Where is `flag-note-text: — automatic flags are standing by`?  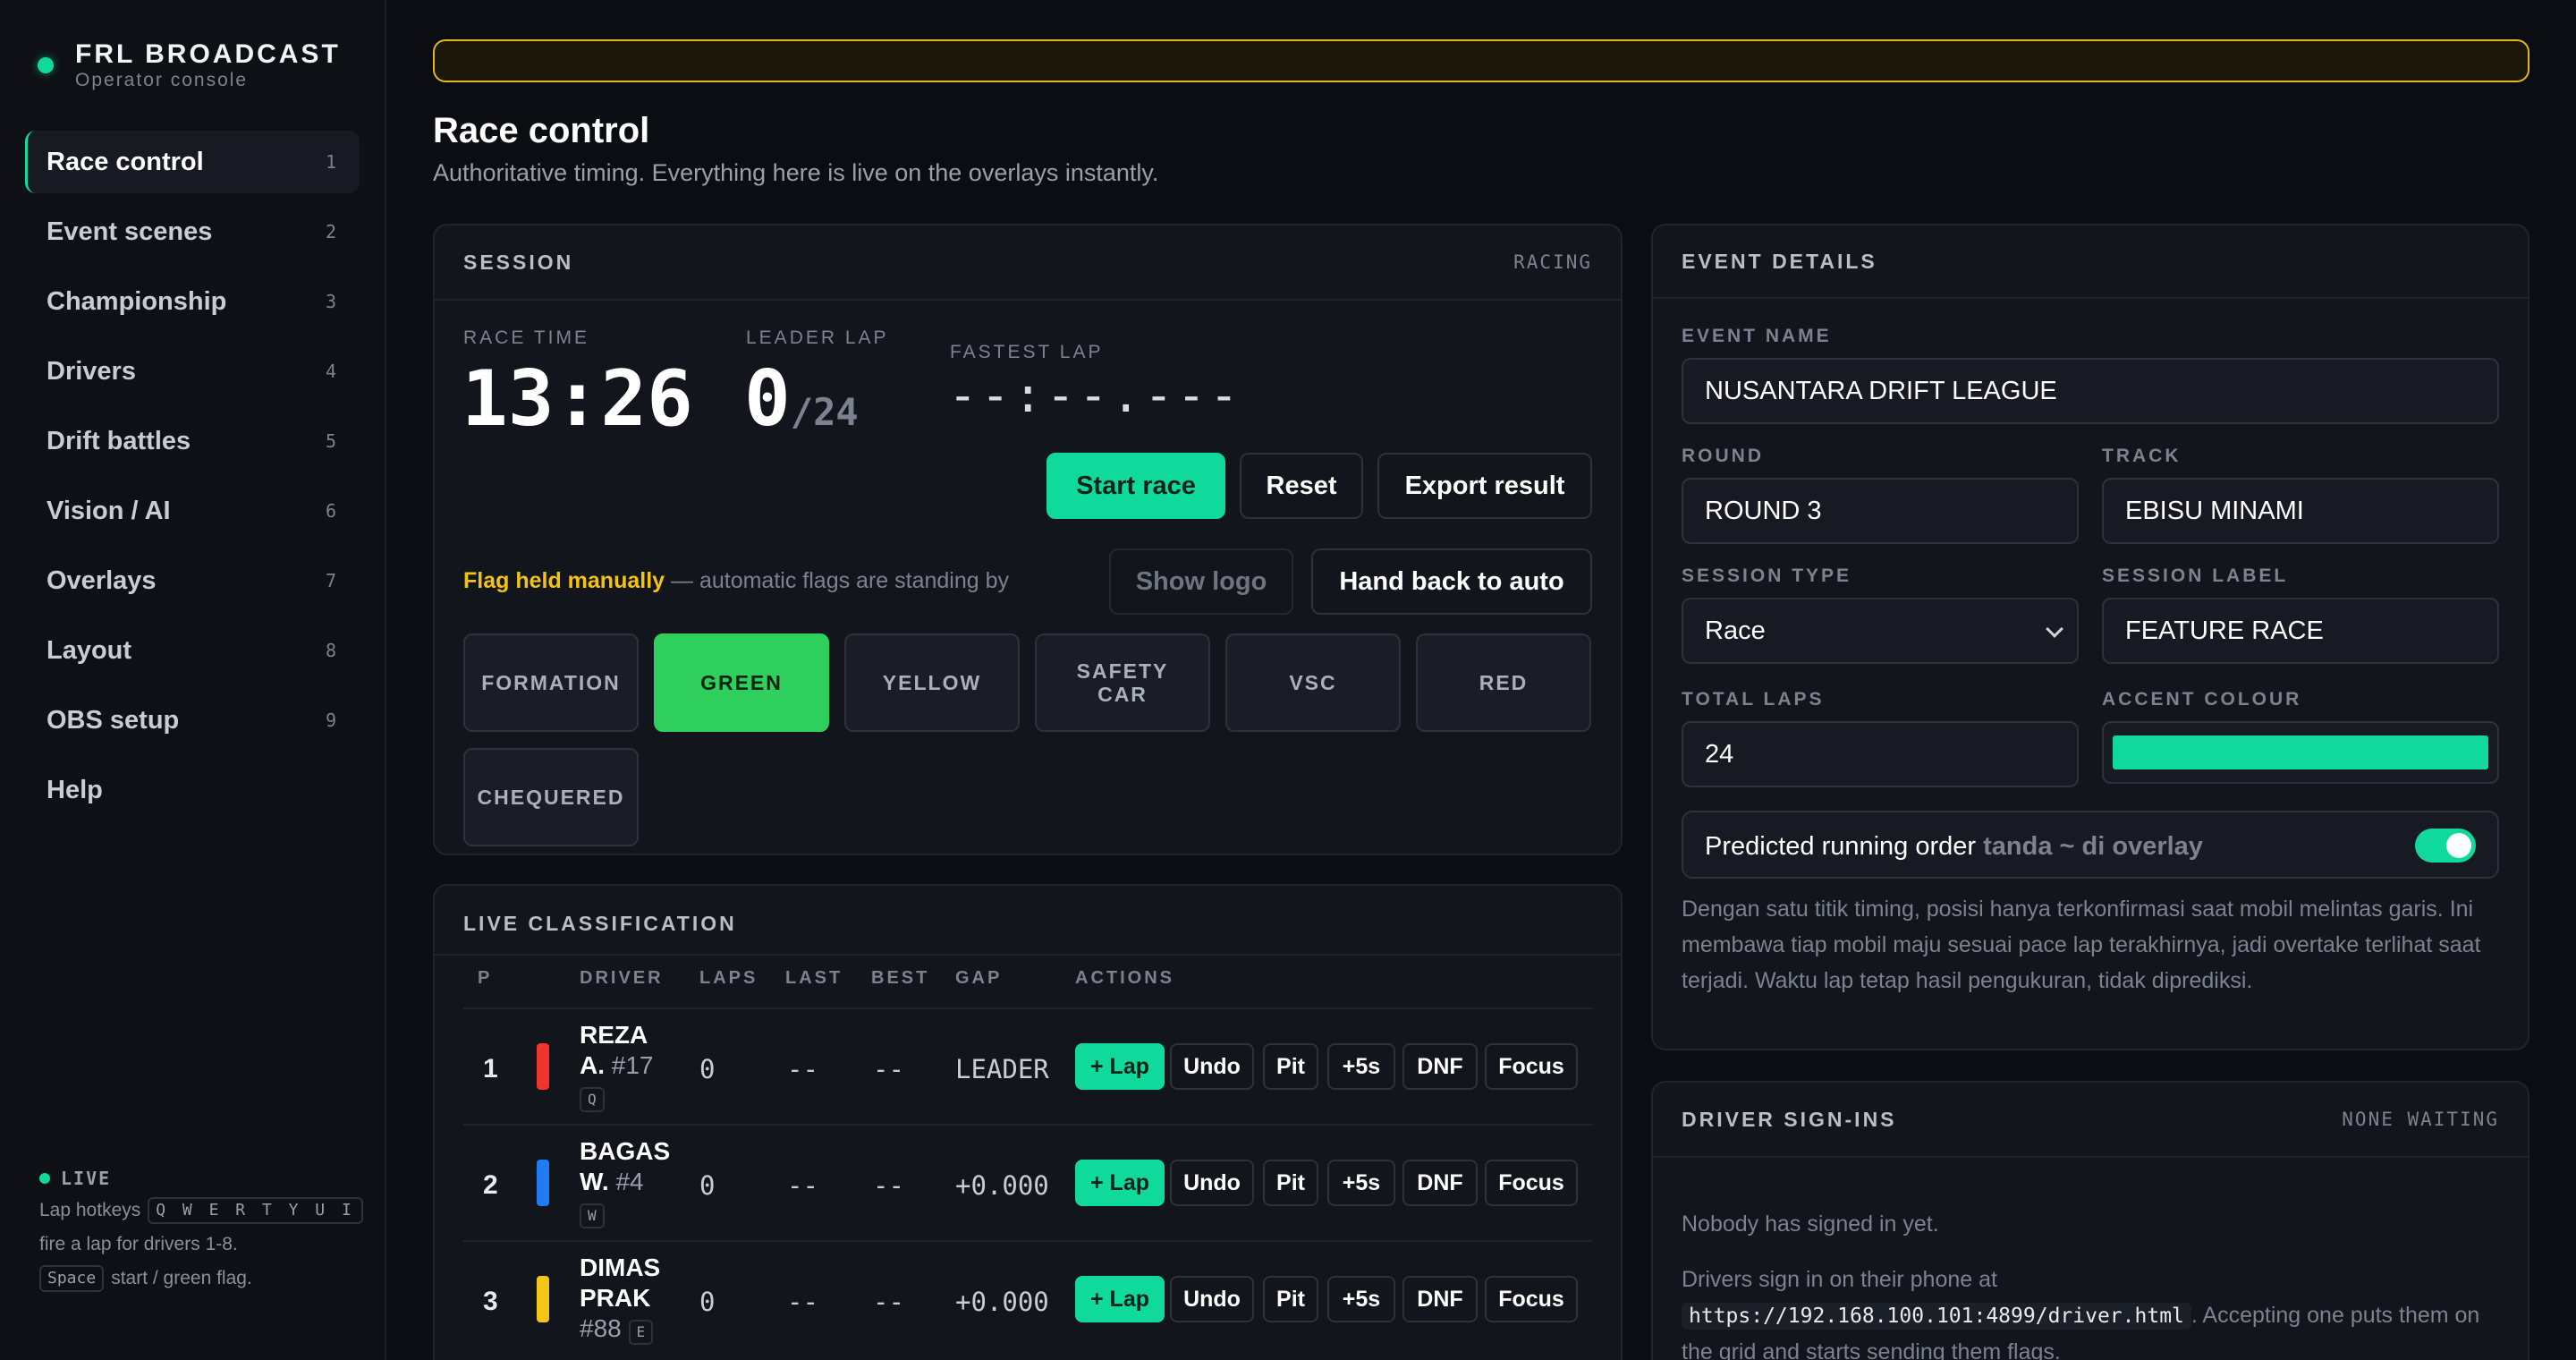
flag-note-text: — automatic flags are standing by is located at coordinates (837, 580).